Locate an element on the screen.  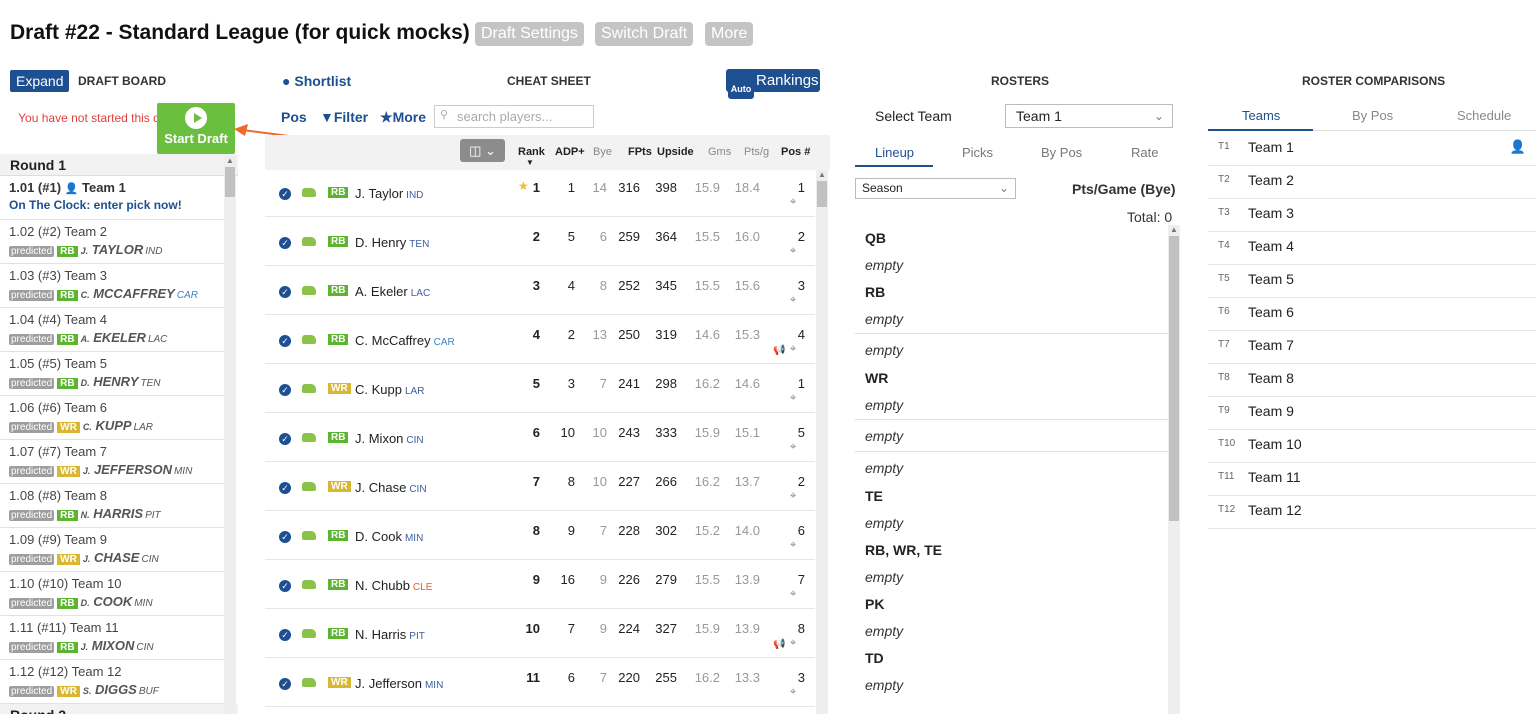
pos-filter: Pos is located at coordinates (294, 117).